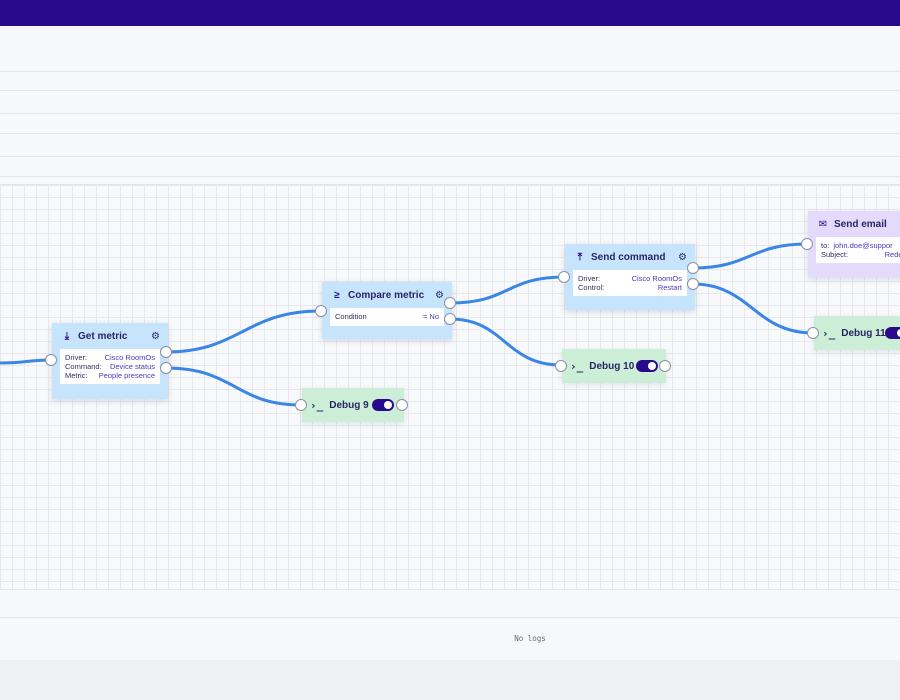 Image resolution: width=900 pixels, height=700 pixels. I want to click on debug-10-toggle, so click(647, 366).